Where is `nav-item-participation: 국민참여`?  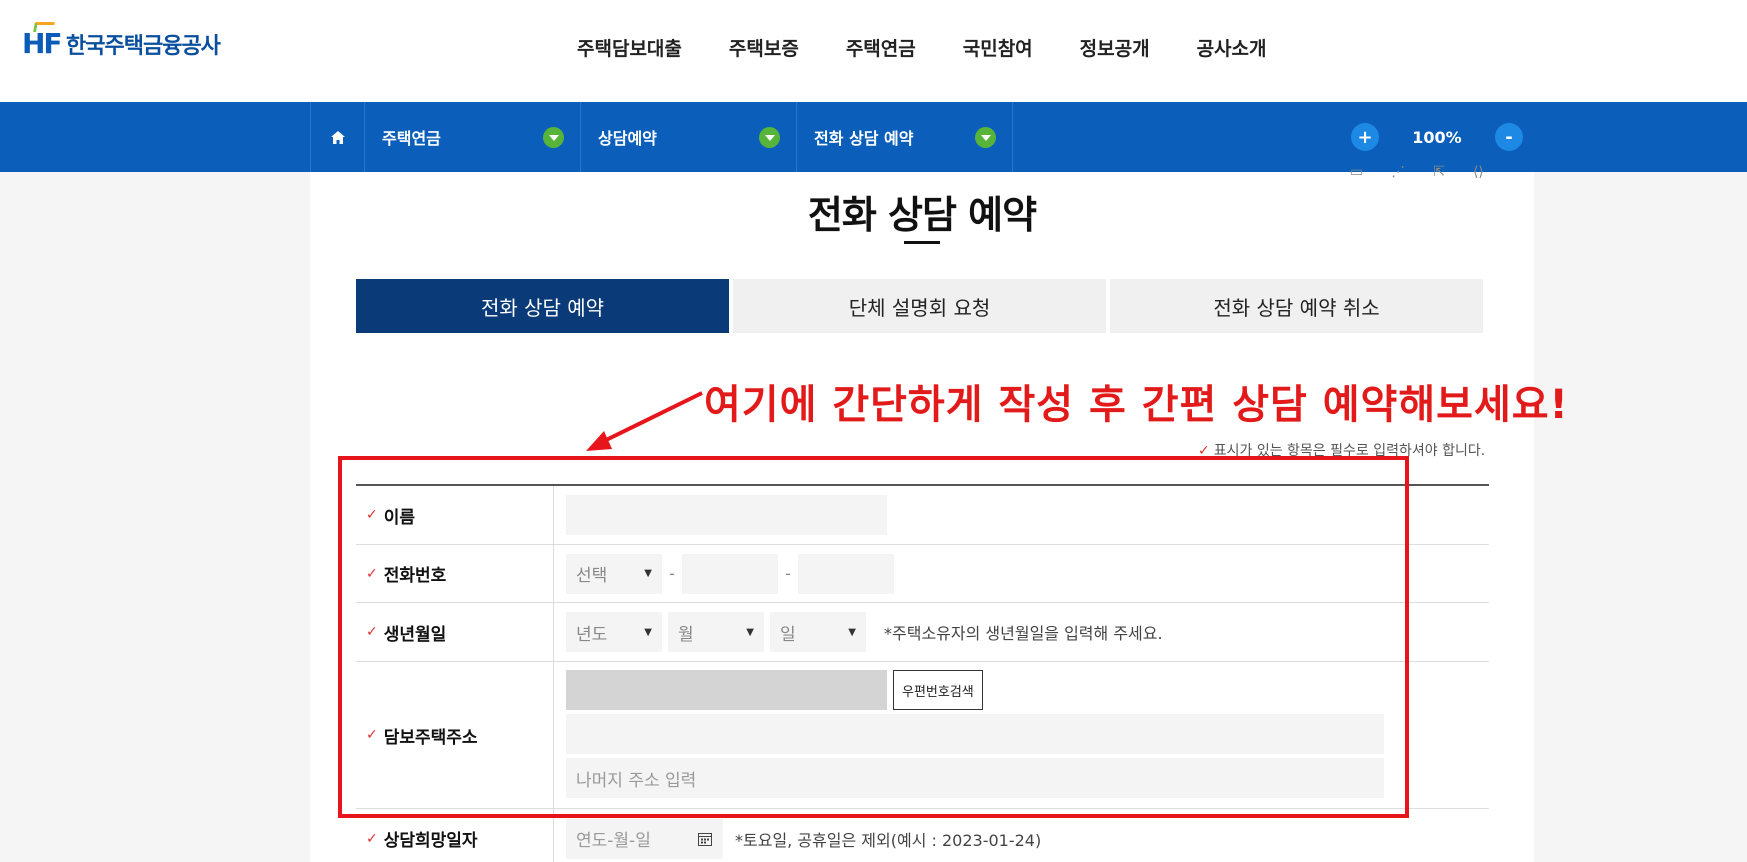
nav-item-participation: 국민참여 is located at coordinates (998, 47).